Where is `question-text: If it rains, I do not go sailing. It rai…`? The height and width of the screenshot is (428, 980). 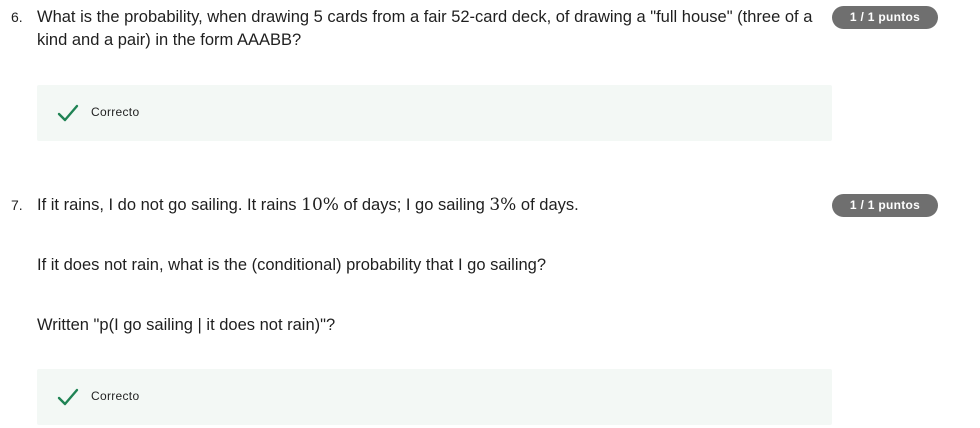
question-text: If it rains, I do not go sailing. It rai… is located at coordinates (434, 205).